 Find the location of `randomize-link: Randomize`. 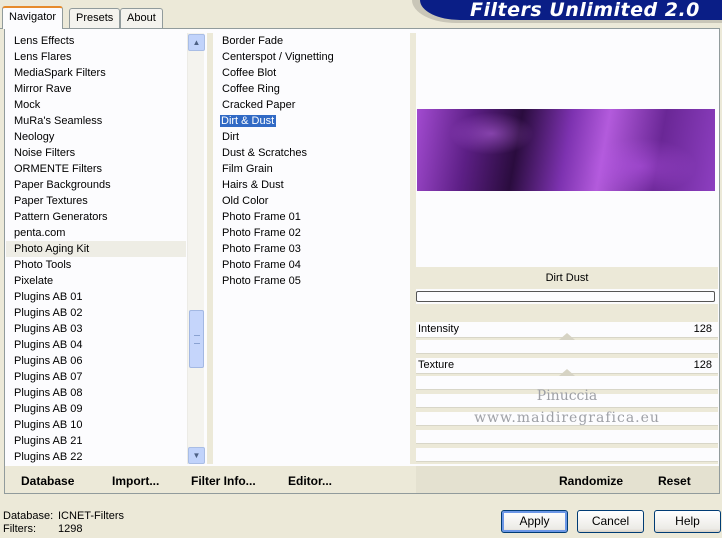

randomize-link: Randomize is located at coordinates (591, 481).